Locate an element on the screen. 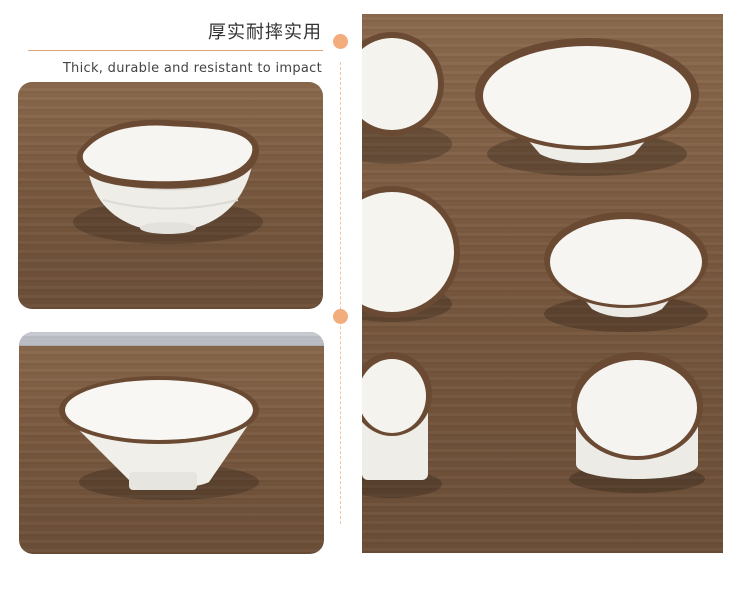  section-title: 厚实耐摔实用 is located at coordinates (265, 32).